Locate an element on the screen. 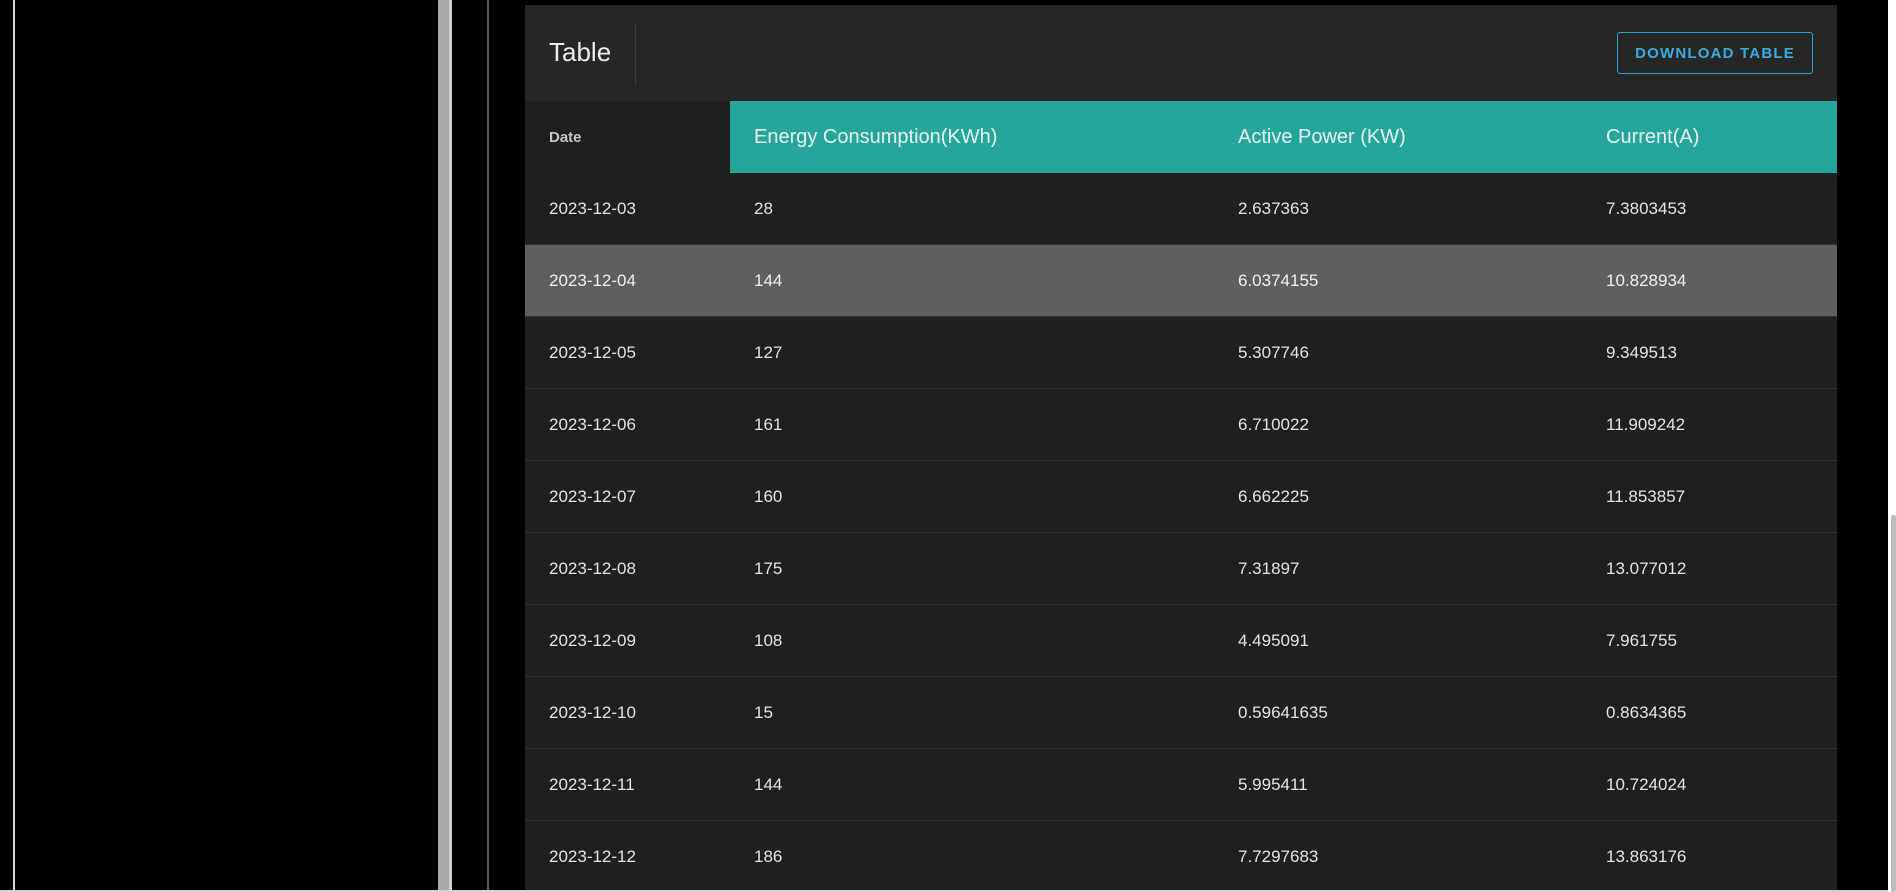 The width and height of the screenshot is (1896, 892). column-header-current: Current(A) is located at coordinates (1709, 137).